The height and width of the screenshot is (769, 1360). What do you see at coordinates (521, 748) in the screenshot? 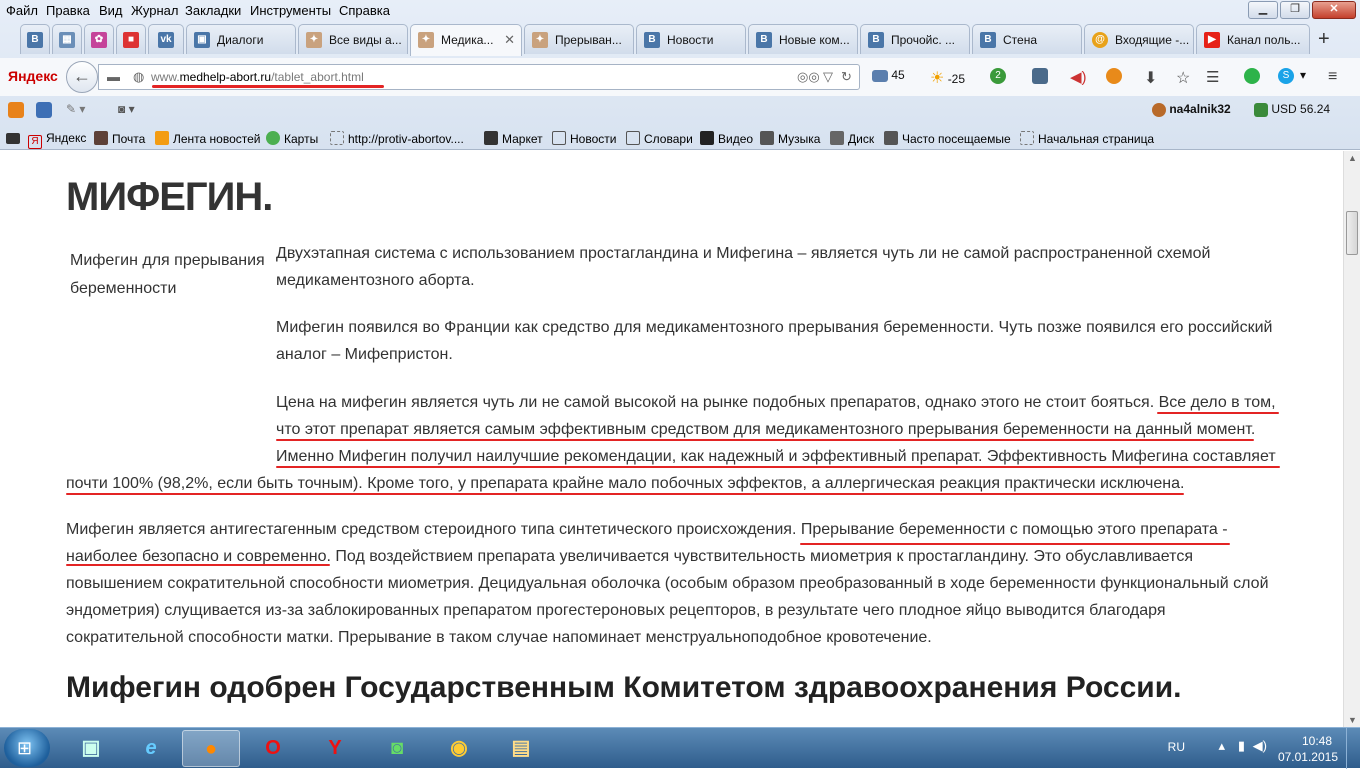
I see `taskbar-app: ▤` at bounding box center [521, 748].